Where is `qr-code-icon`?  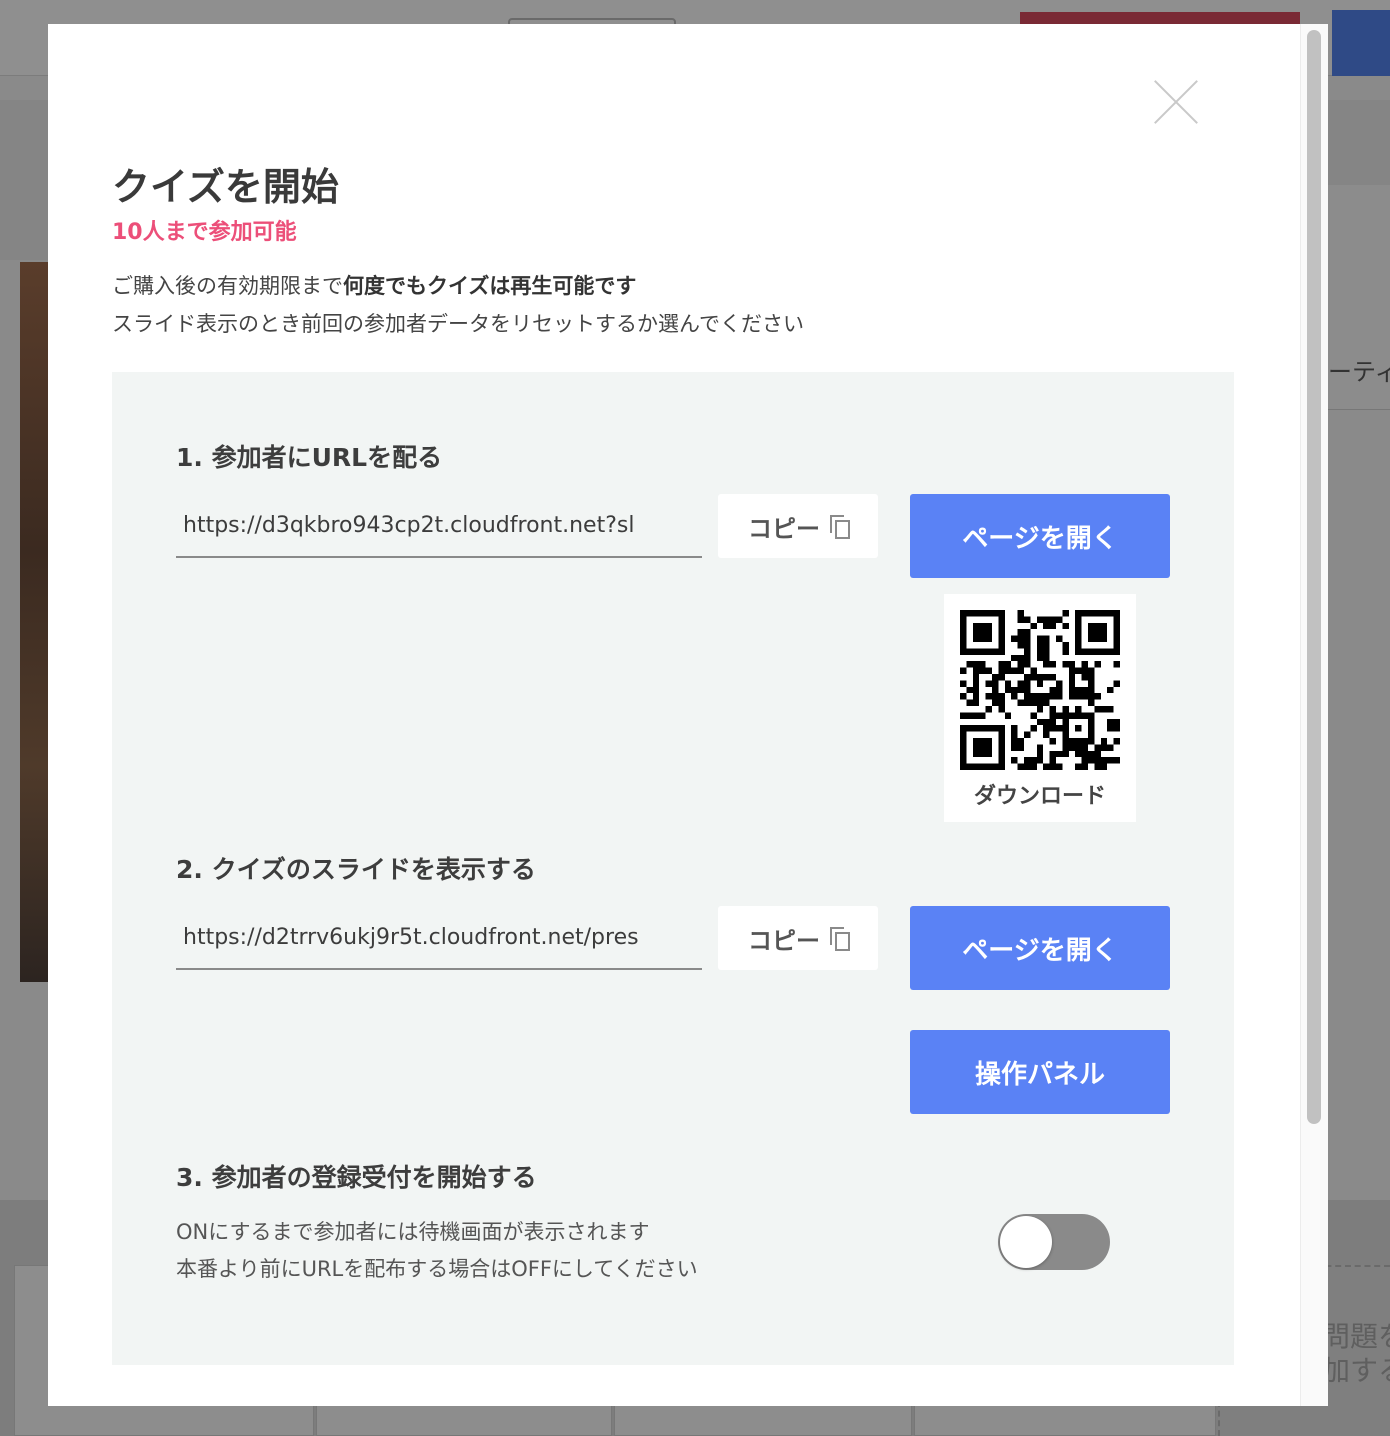 qr-code-icon is located at coordinates (1040, 690).